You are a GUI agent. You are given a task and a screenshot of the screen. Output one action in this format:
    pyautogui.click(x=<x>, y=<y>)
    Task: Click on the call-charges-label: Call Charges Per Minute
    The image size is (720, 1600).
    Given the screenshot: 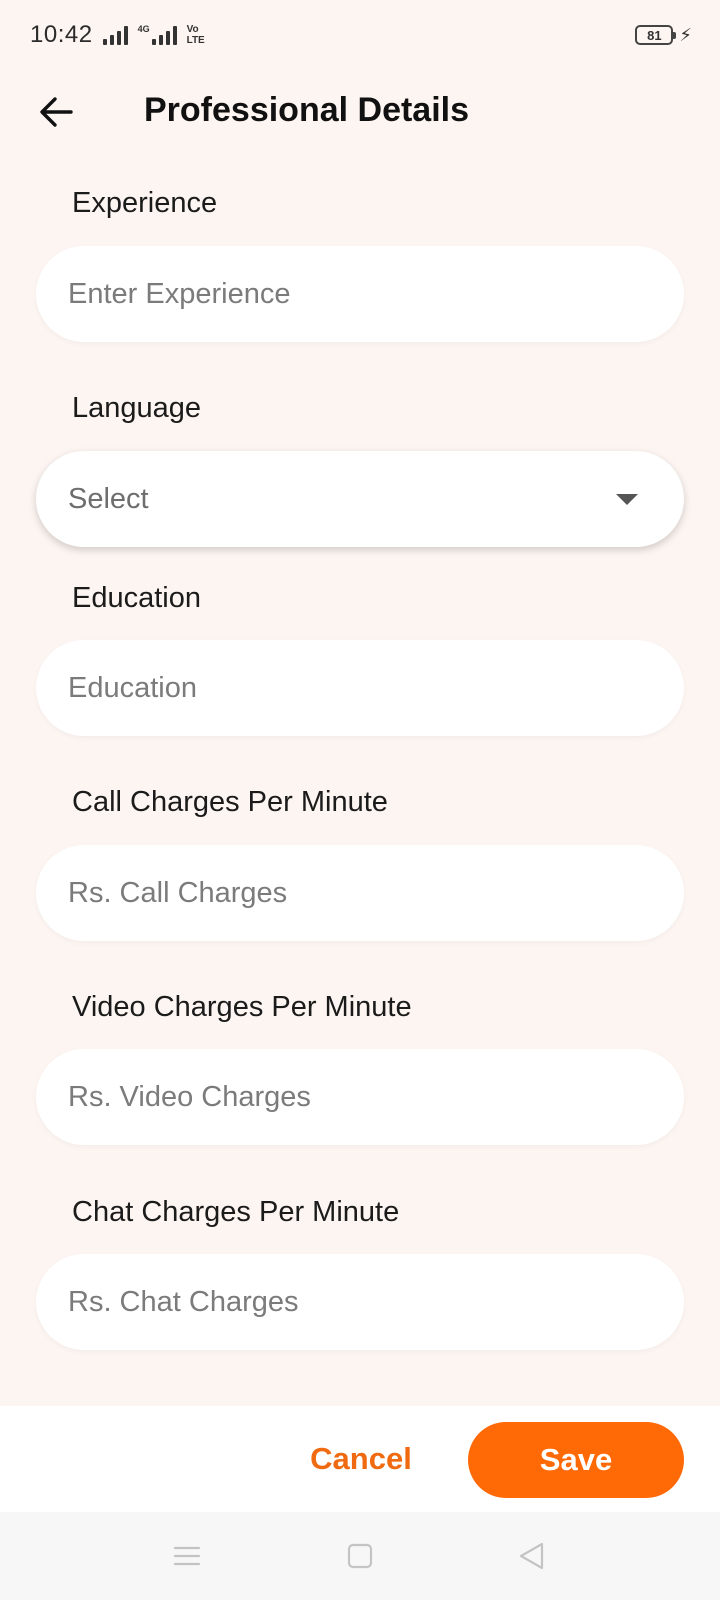 What is the action you would take?
    pyautogui.click(x=230, y=802)
    